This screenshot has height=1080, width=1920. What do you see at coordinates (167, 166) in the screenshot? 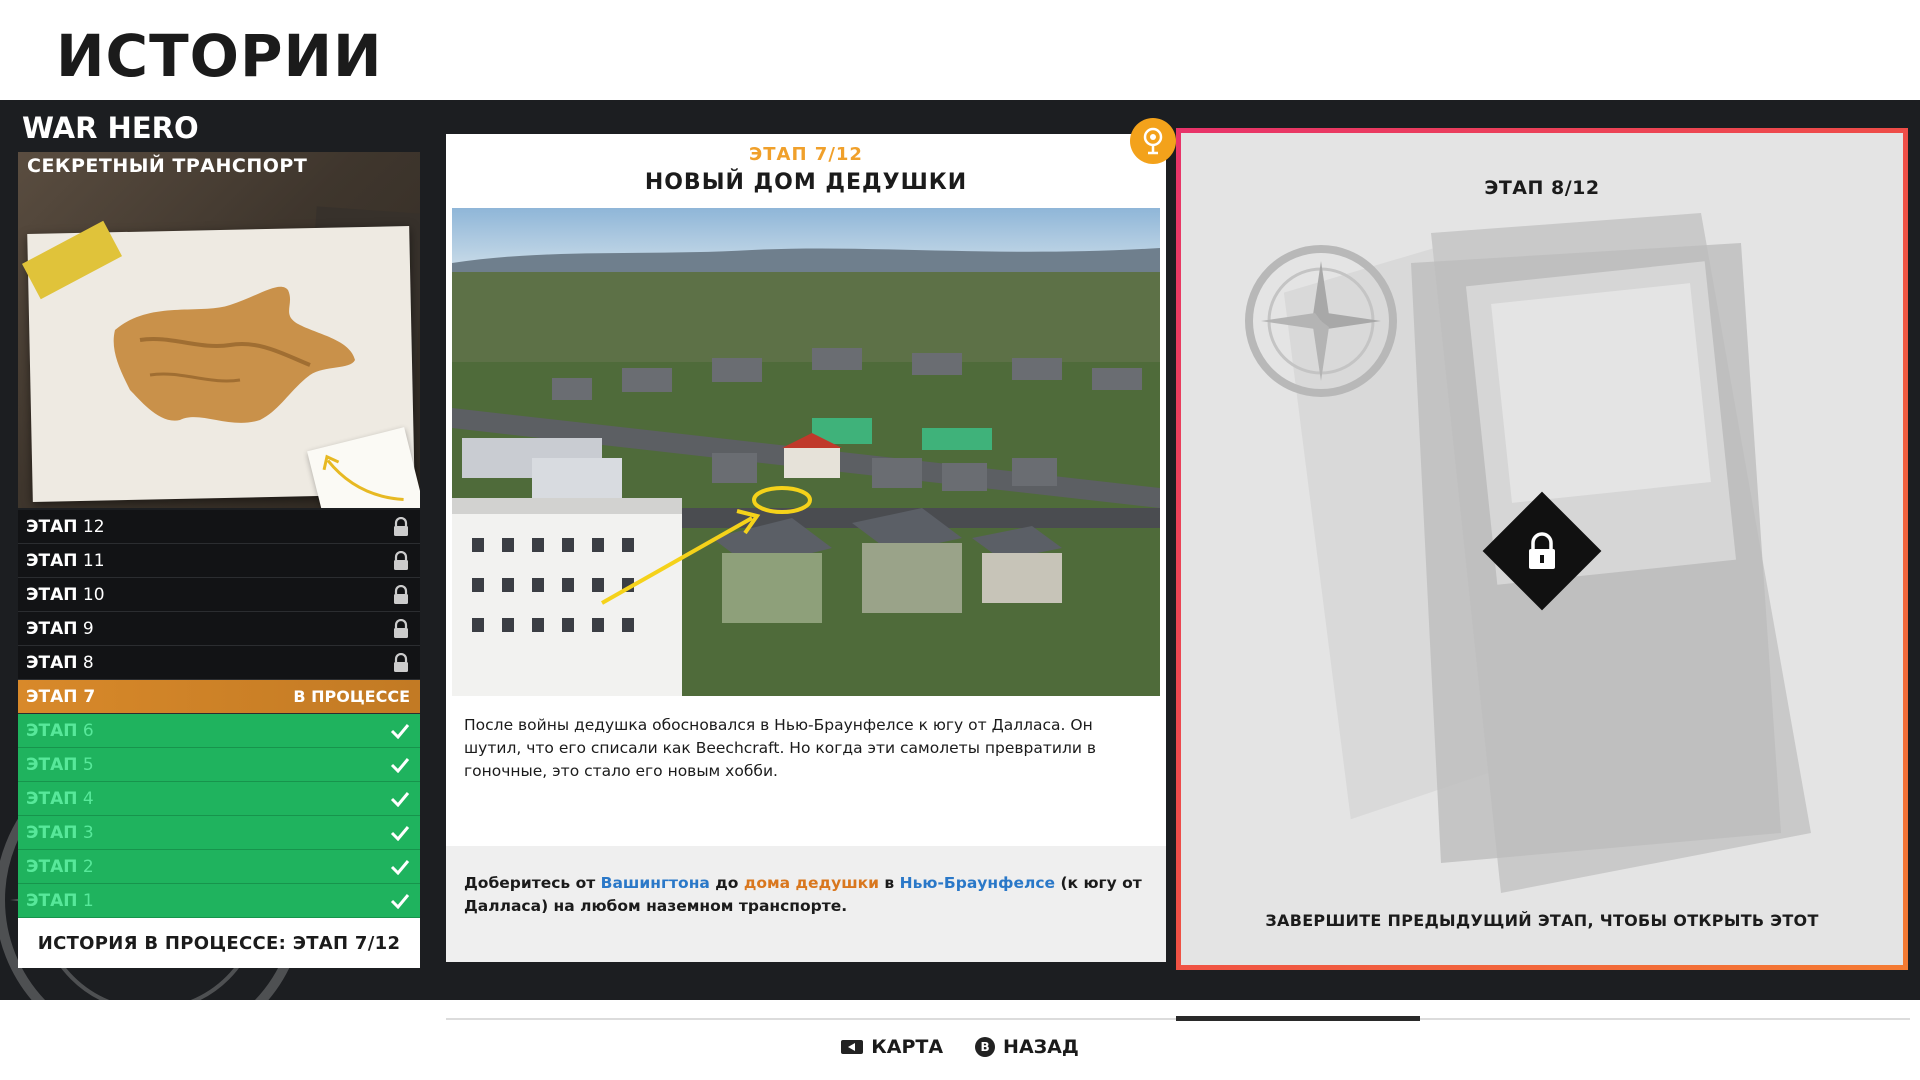
I see `story-card-subtitle: СЕКРЕТНЫЙ ТРАНСПОРТ` at bounding box center [167, 166].